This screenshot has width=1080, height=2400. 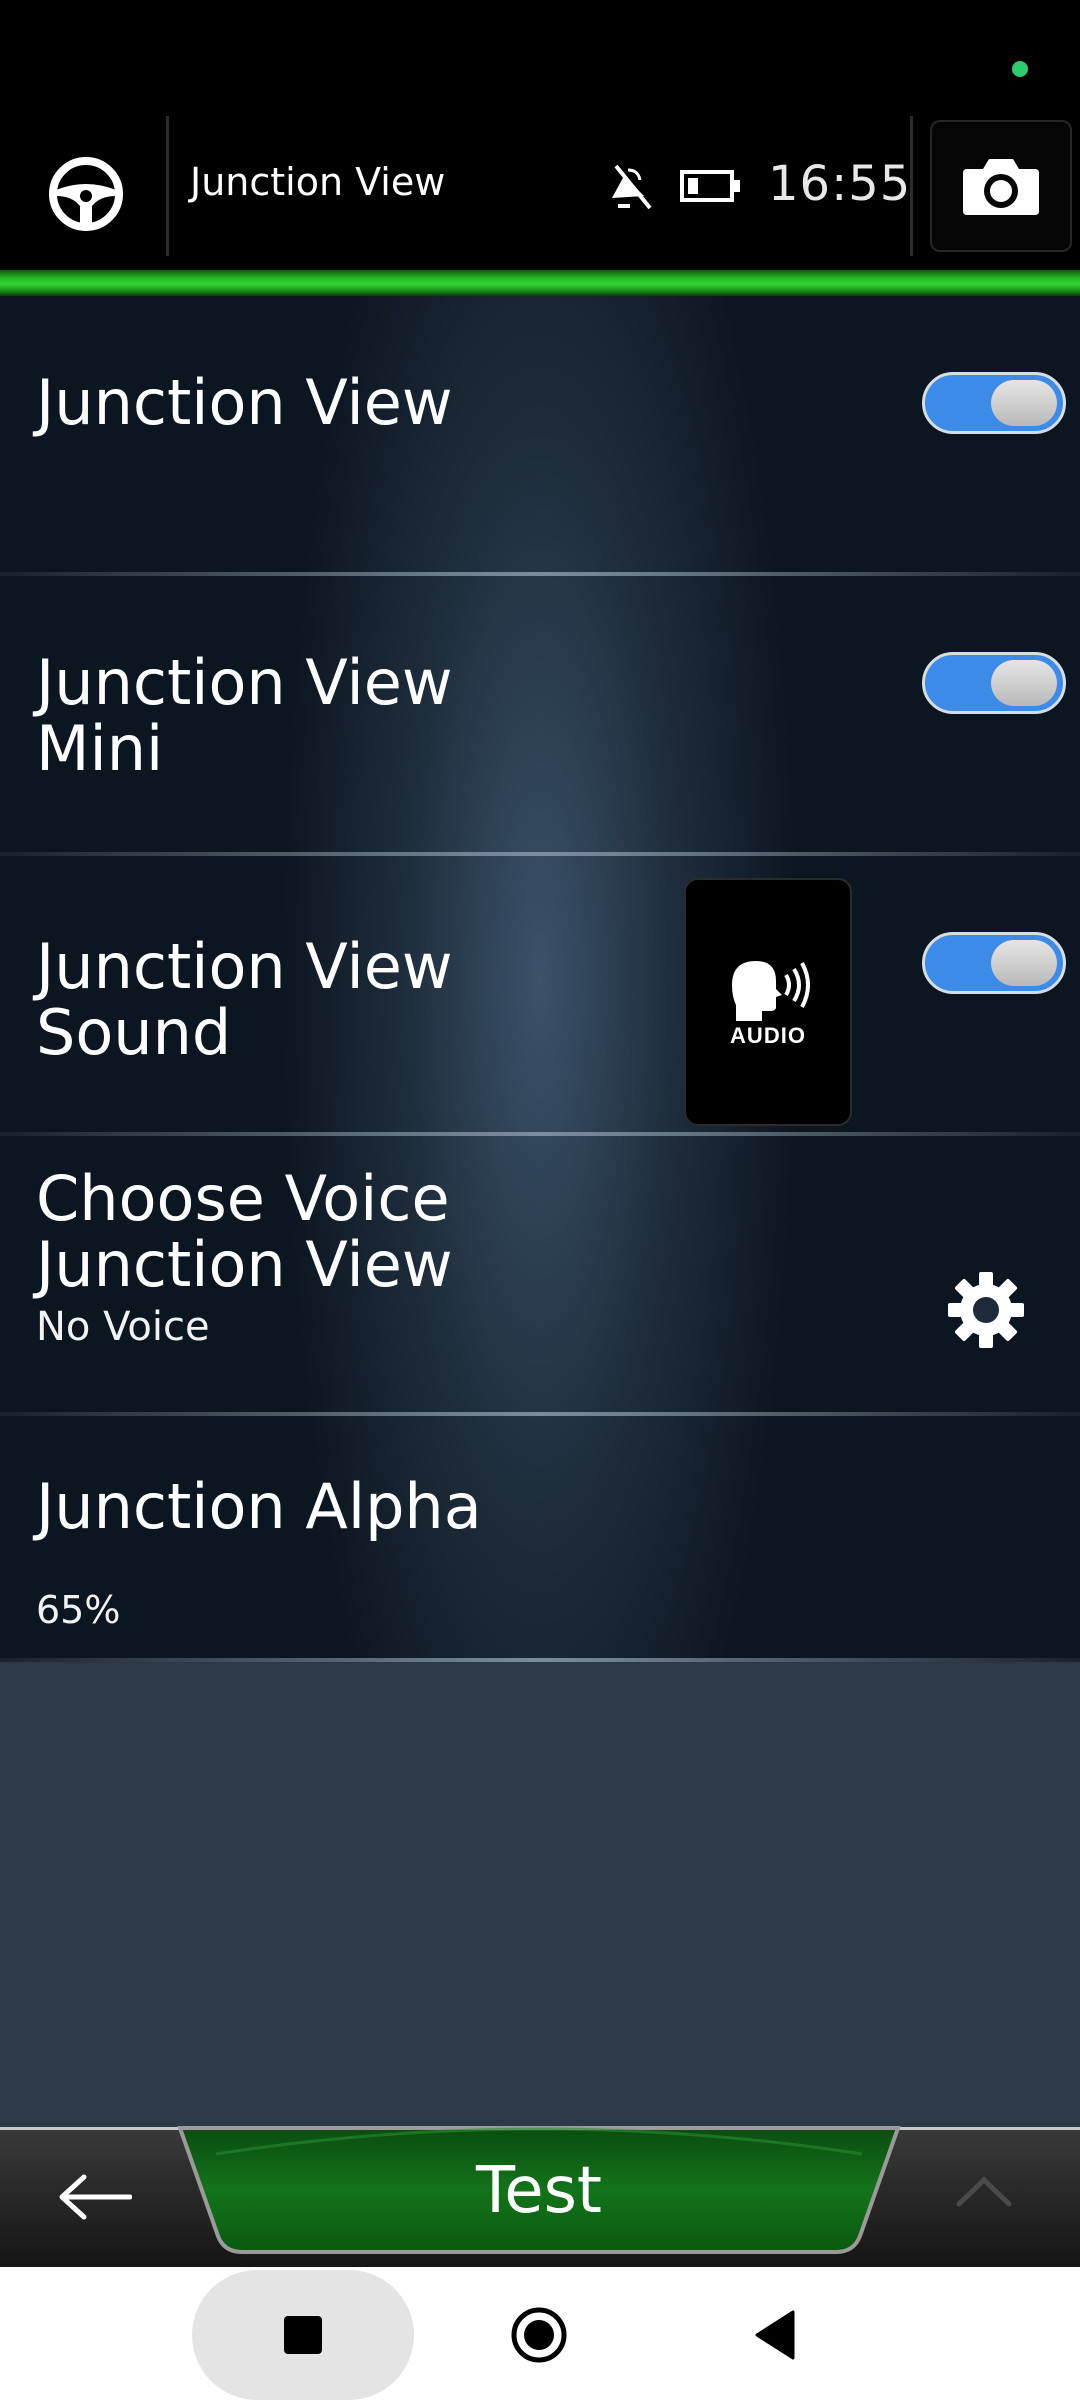 I want to click on setting-row-choose-voice: Choose Voice Junction View No Voice, so click(x=540, y=1276).